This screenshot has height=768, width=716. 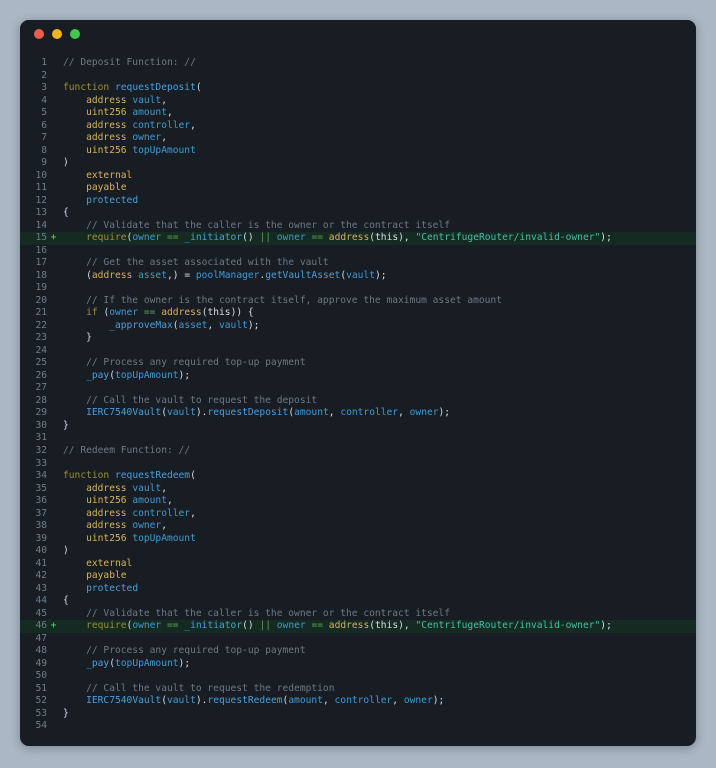 I want to click on code-line: 2, so click(x=358, y=76).